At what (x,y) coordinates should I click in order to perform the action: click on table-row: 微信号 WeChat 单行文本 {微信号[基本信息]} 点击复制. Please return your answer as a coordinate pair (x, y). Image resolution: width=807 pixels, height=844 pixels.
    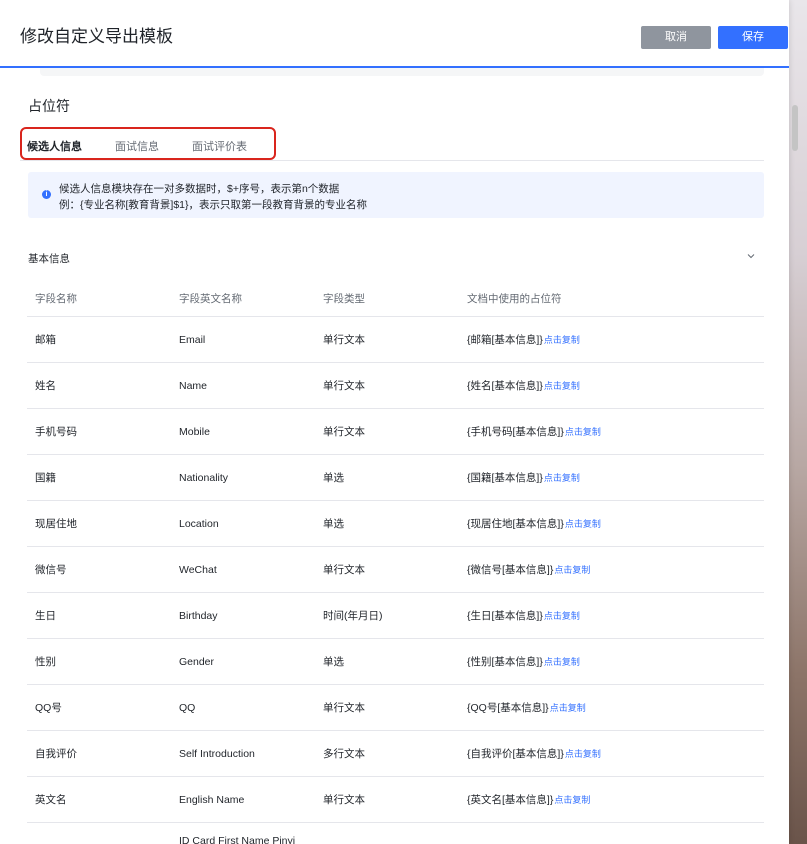
    Looking at the image, I should click on (395, 570).